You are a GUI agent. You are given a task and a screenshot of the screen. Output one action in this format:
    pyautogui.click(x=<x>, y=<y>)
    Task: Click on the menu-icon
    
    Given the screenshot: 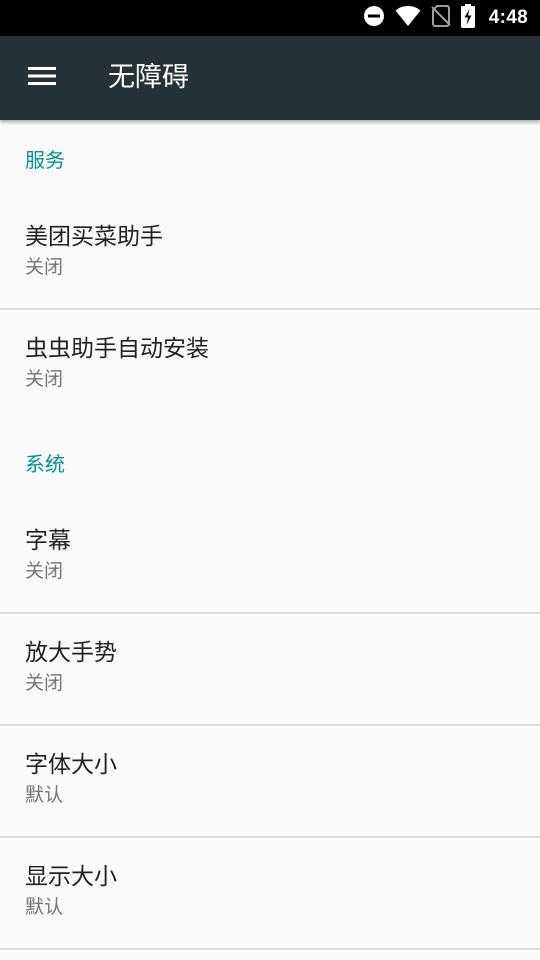 What is the action you would take?
    pyautogui.click(x=42, y=78)
    